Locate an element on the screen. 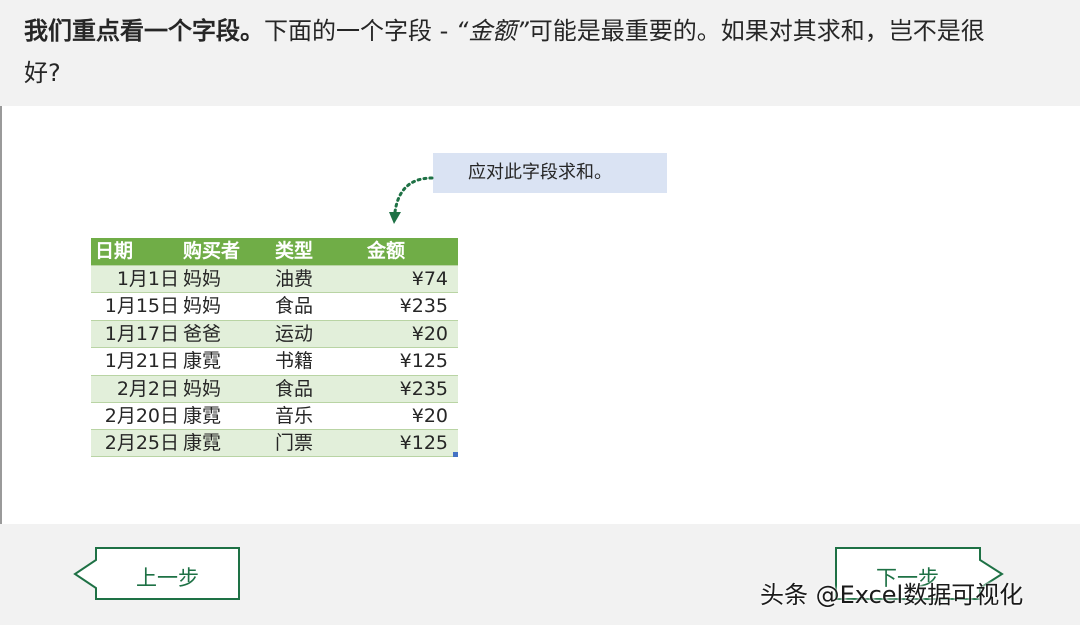 This screenshot has height=625, width=1080. cell-type: 门票 is located at coordinates (321, 442).